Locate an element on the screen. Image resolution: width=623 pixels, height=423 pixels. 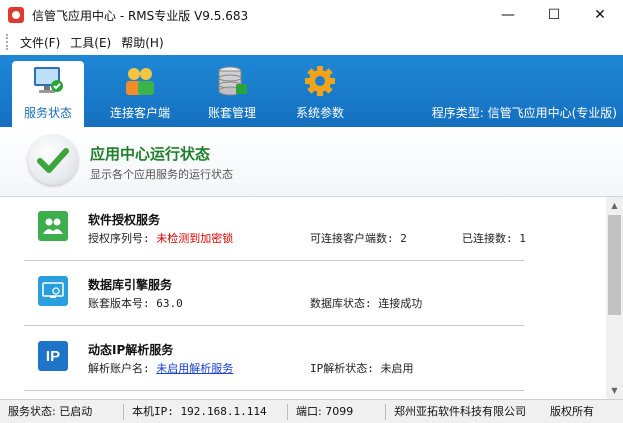
connected-label: 已连接数: is located at coordinates (487, 238).